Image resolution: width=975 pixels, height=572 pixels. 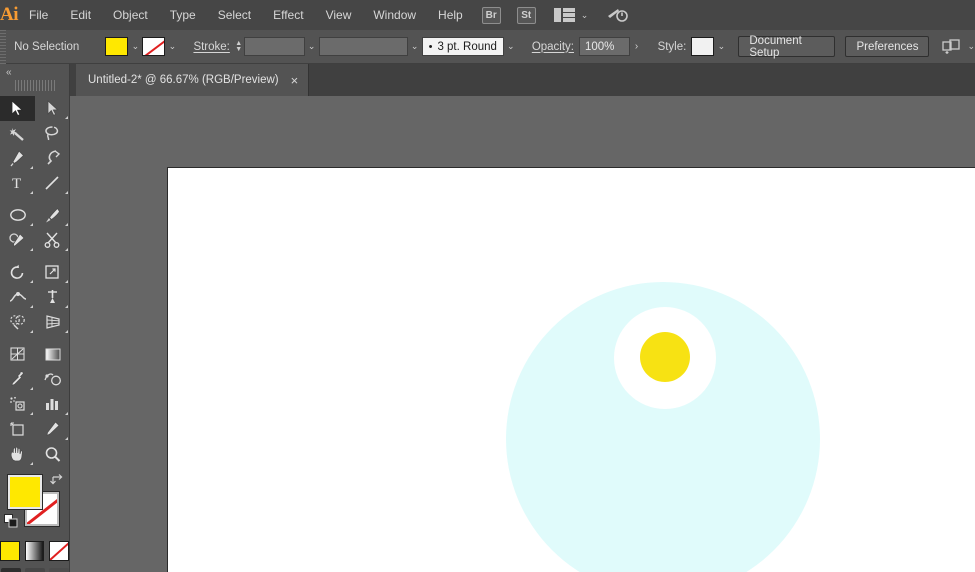 What do you see at coordinates (274, 46) in the screenshot?
I see `stroke-weight-input` at bounding box center [274, 46].